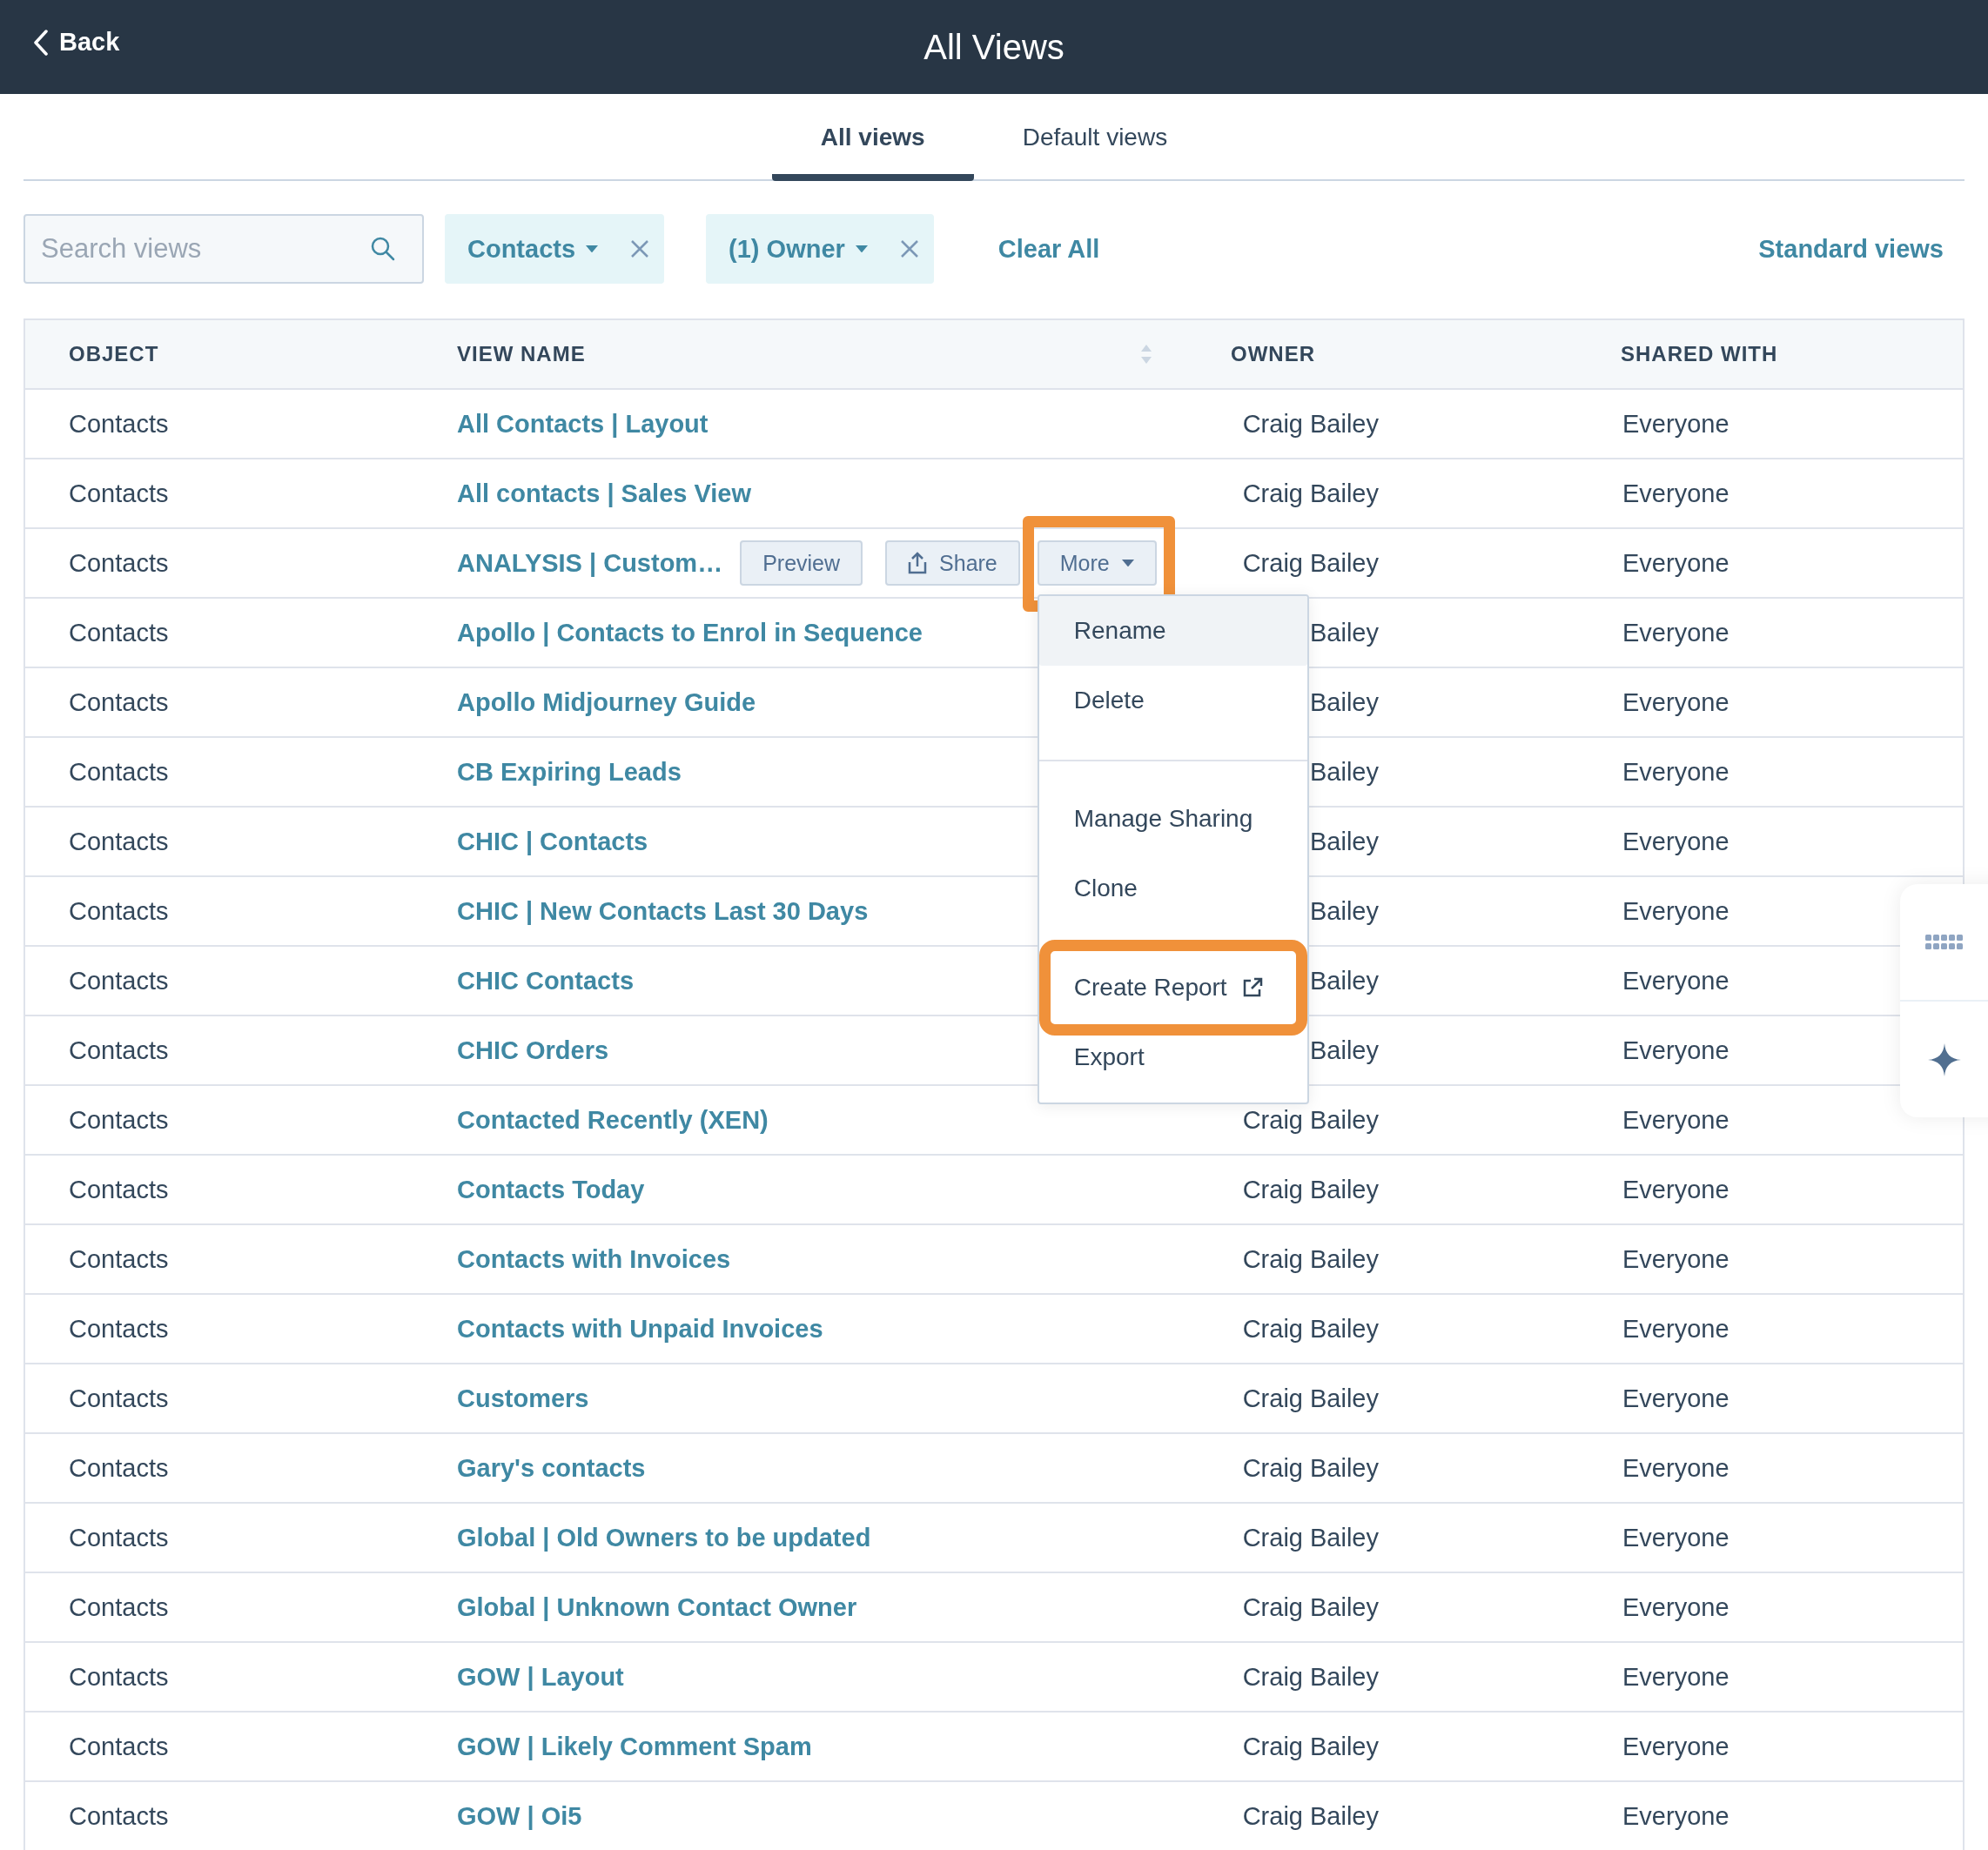  I want to click on back-chevron-icon, so click(41, 43).